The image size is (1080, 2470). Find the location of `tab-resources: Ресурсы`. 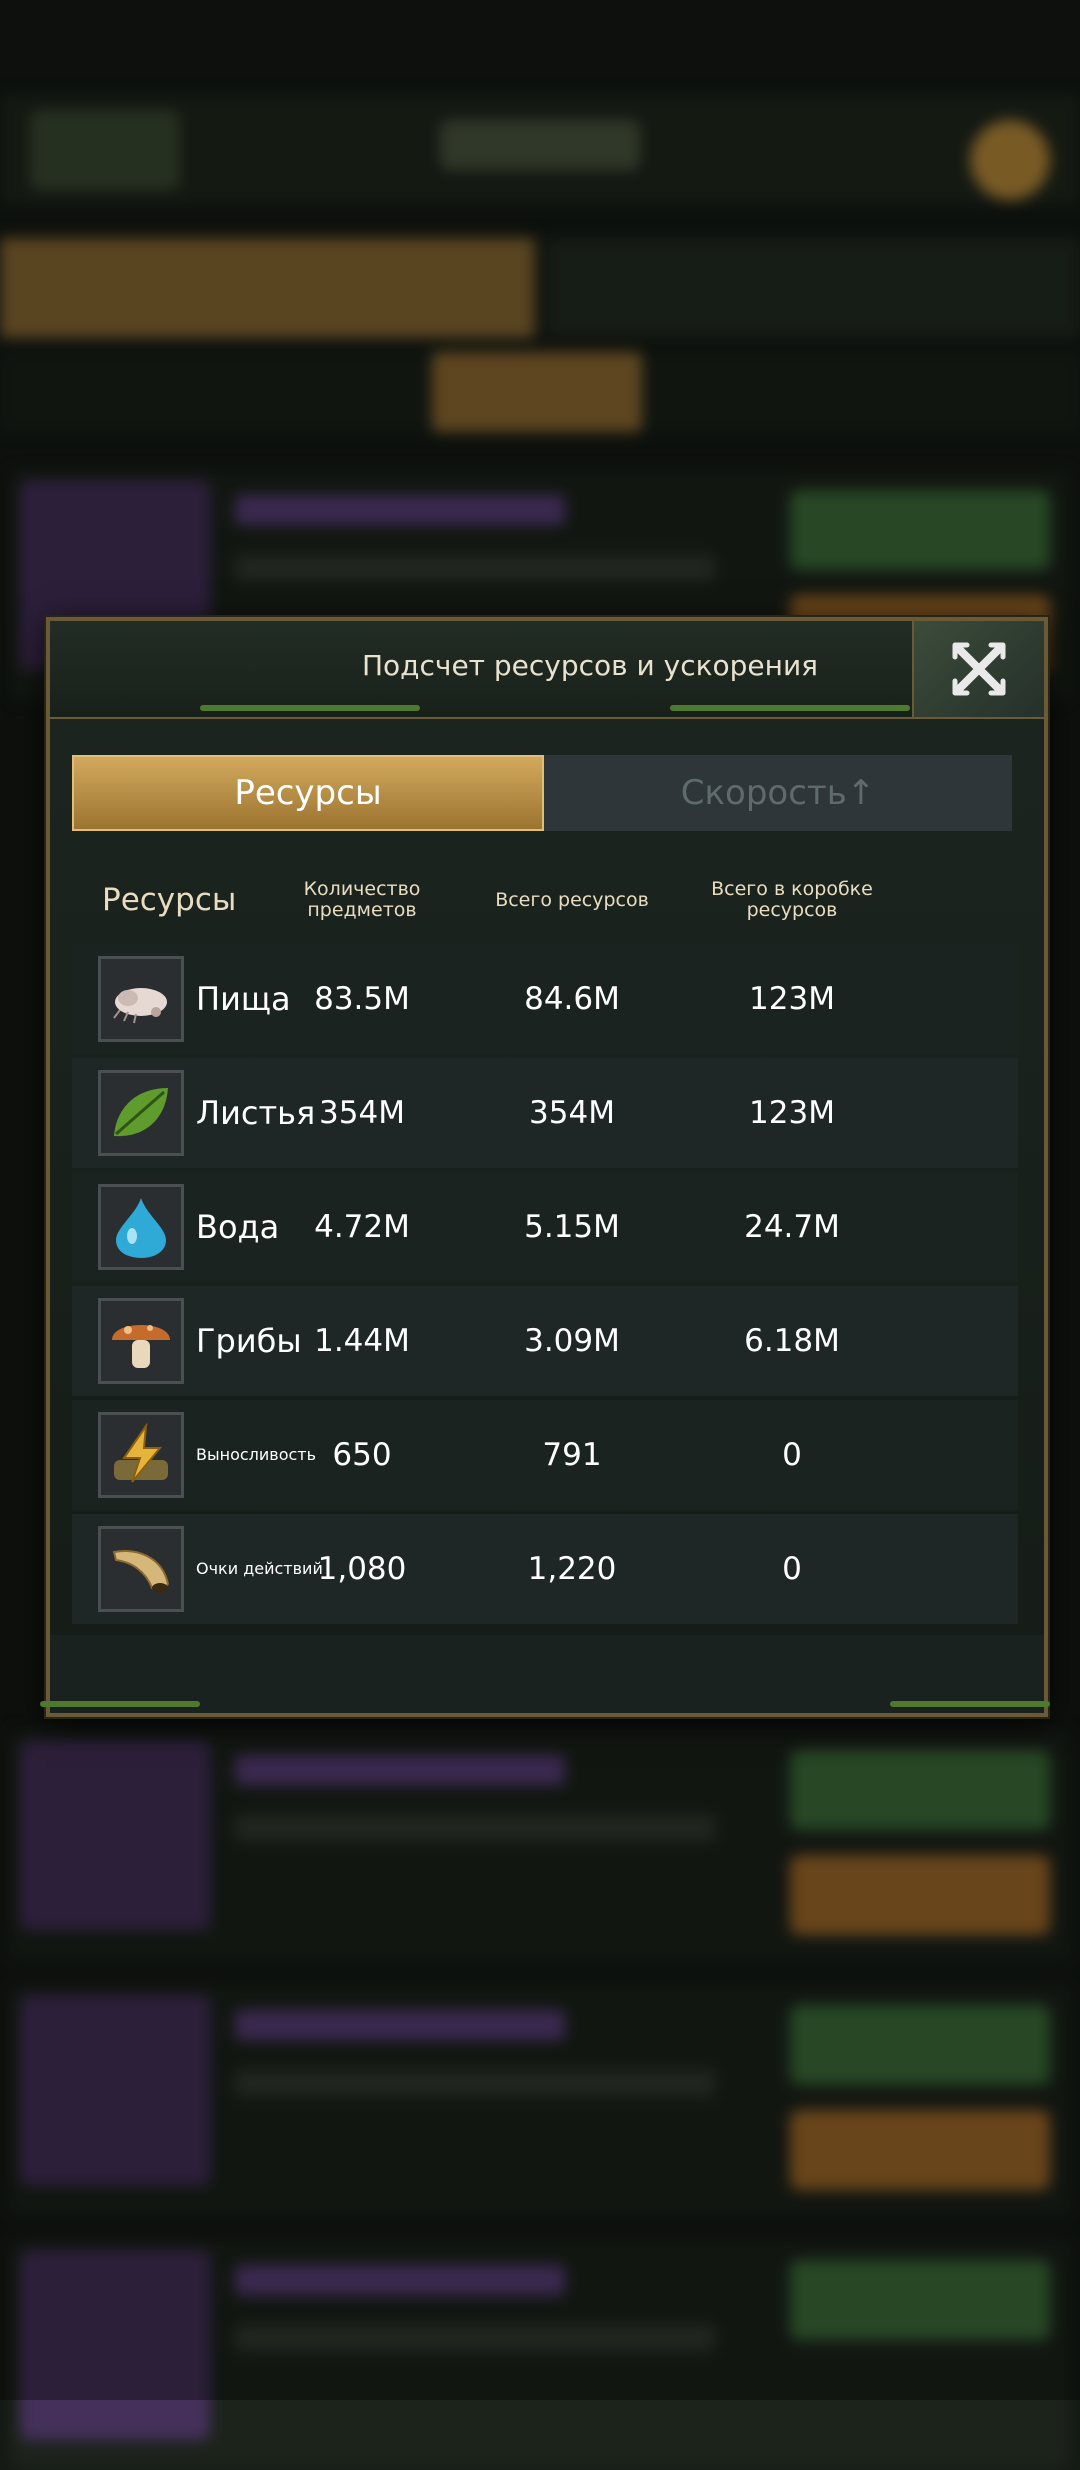

tab-resources: Ресурсы is located at coordinates (308, 793).